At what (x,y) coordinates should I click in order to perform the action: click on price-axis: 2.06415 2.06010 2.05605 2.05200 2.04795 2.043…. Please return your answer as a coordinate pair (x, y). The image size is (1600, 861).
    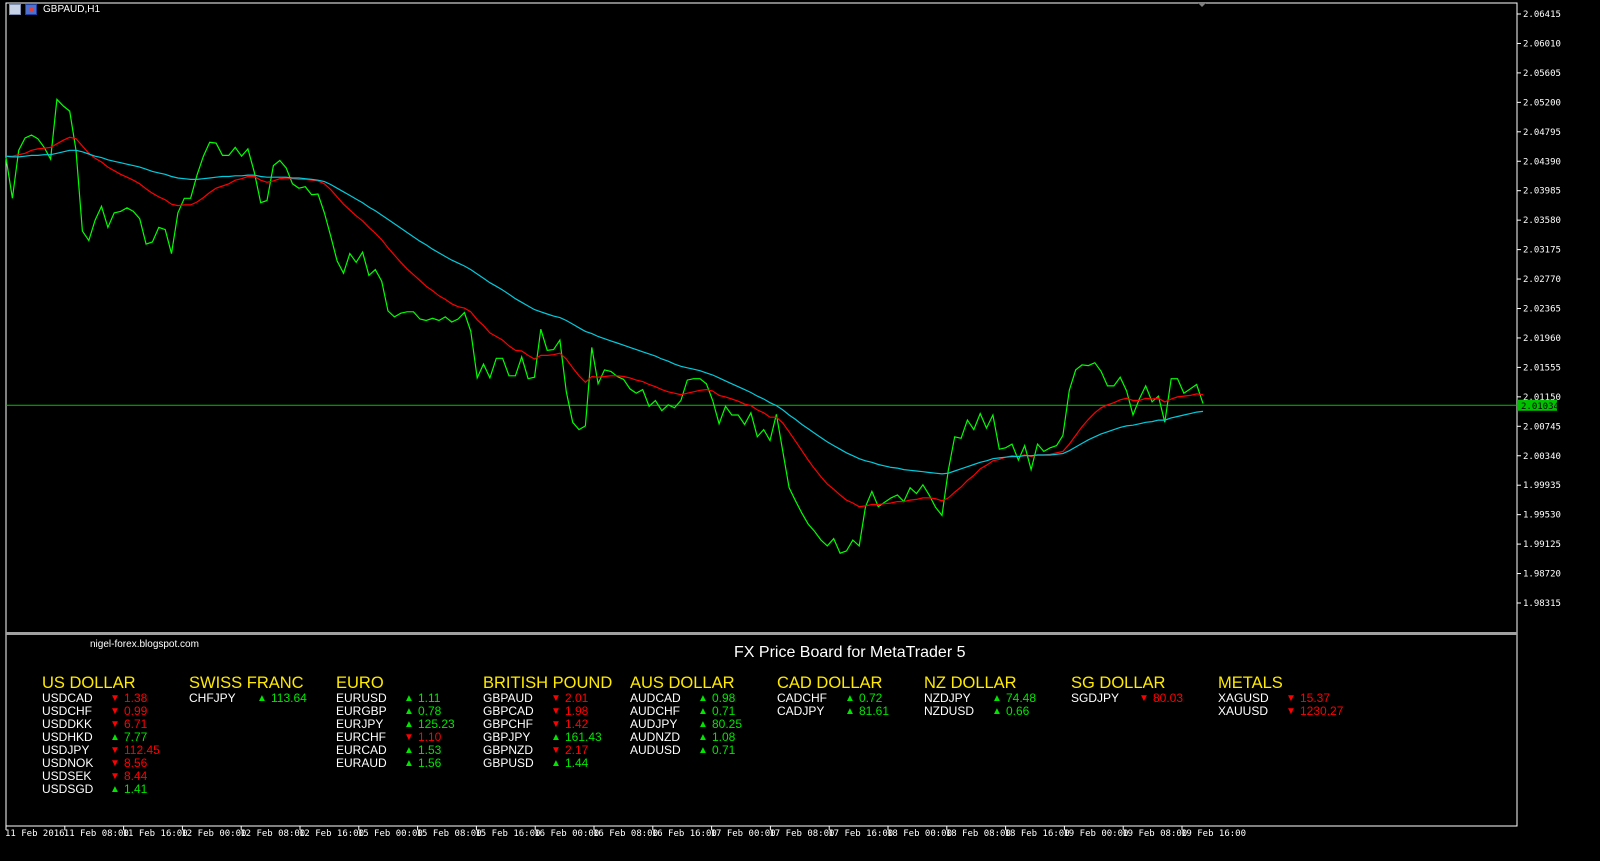
    Looking at the image, I should click on (1539, 309).